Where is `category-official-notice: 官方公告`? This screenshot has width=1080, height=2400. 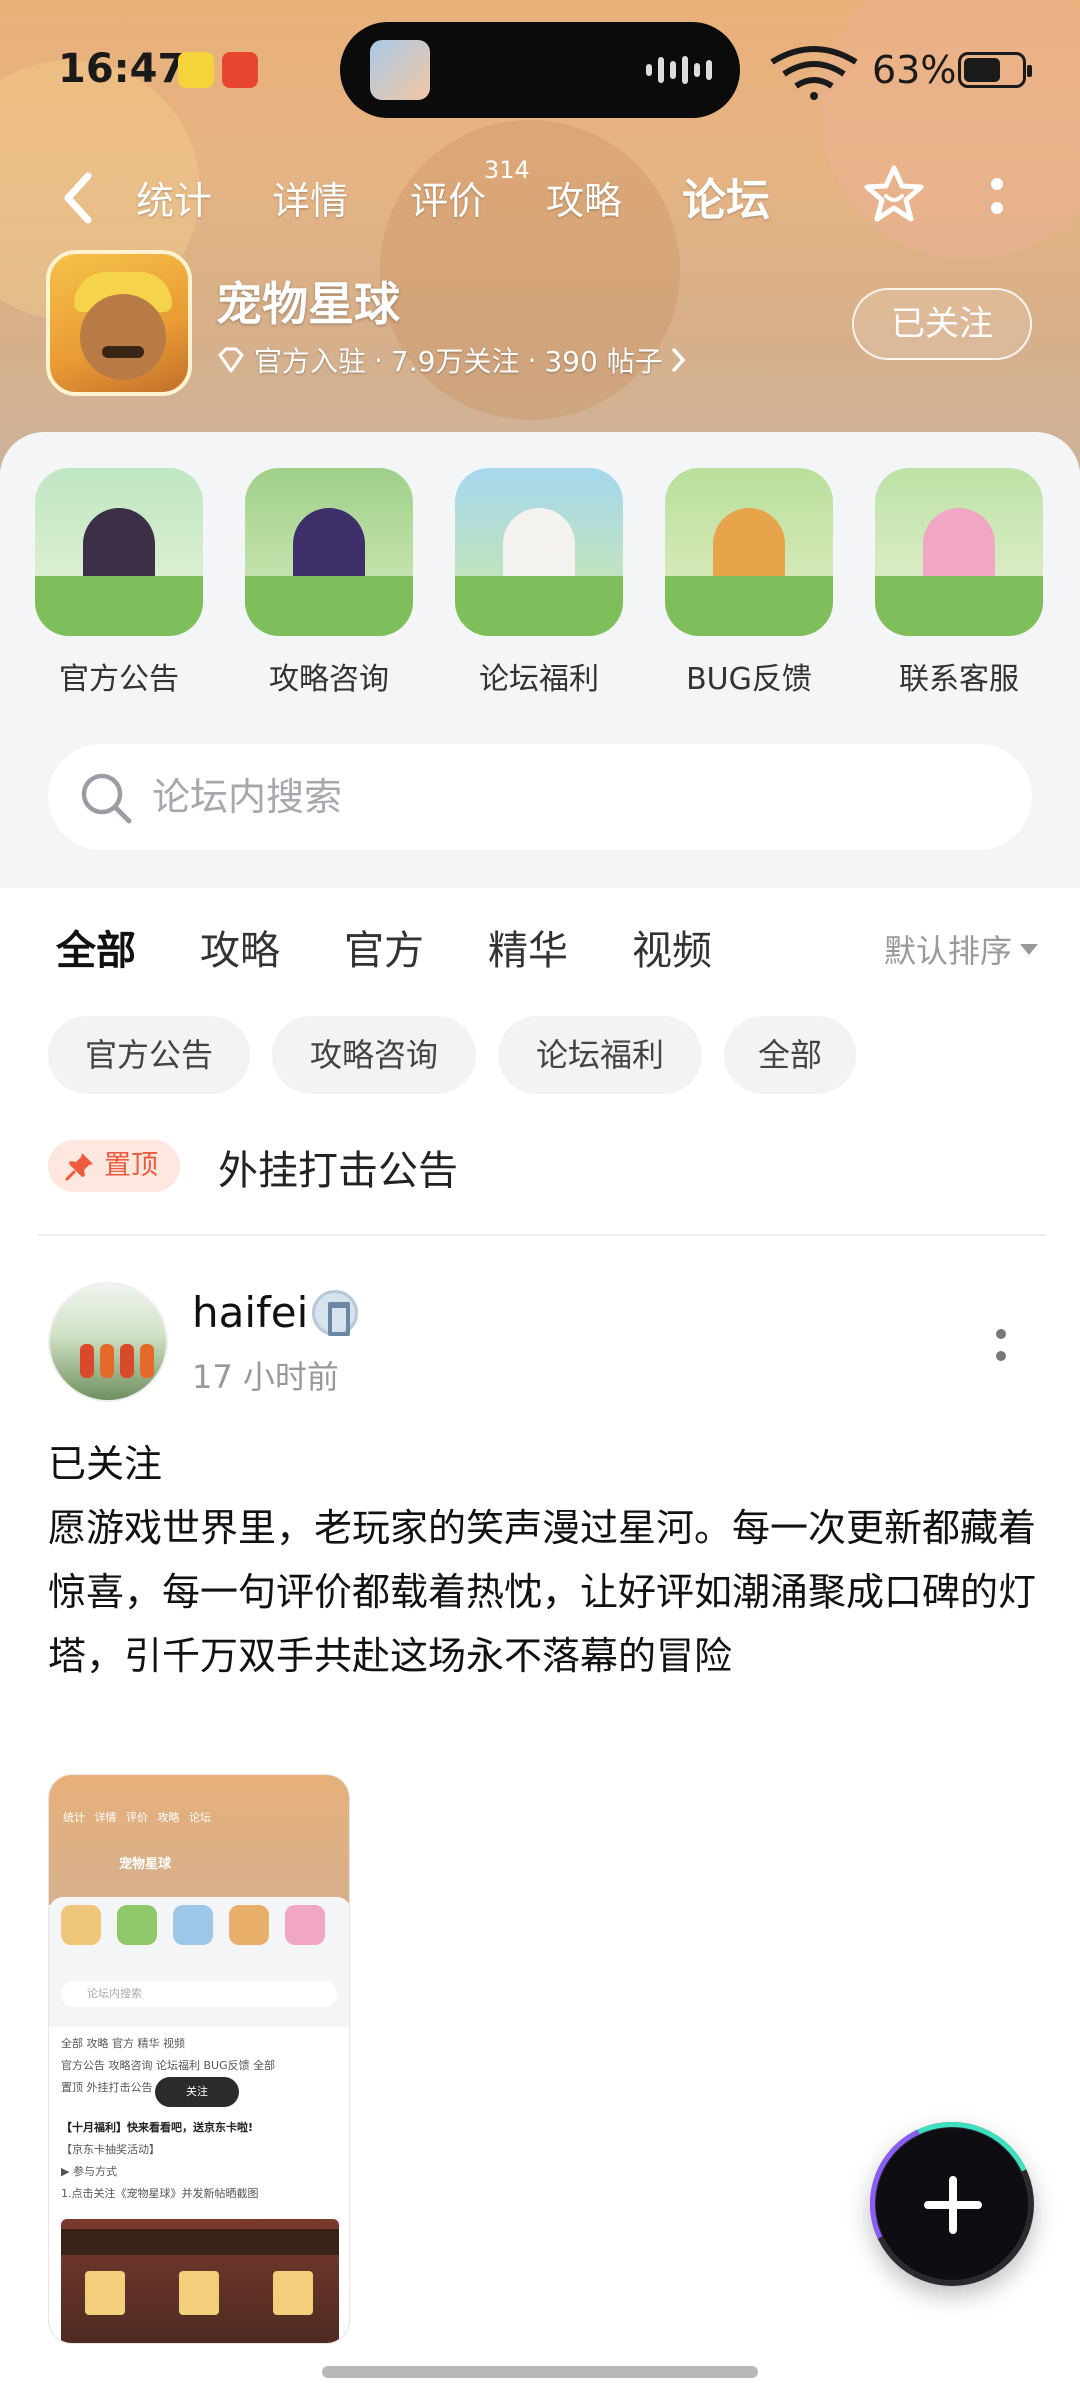
category-official-notice: 官方公告 is located at coordinates (119, 583).